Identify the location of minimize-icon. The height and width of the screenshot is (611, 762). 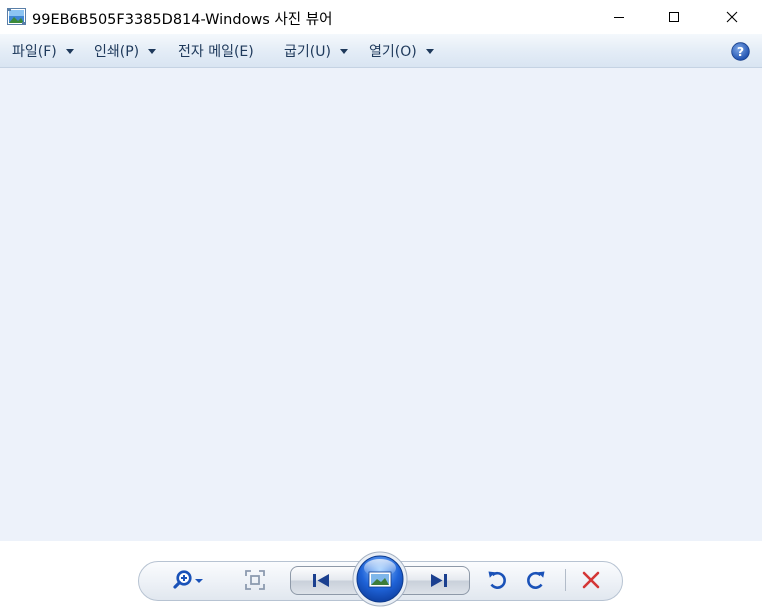
(619, 17).